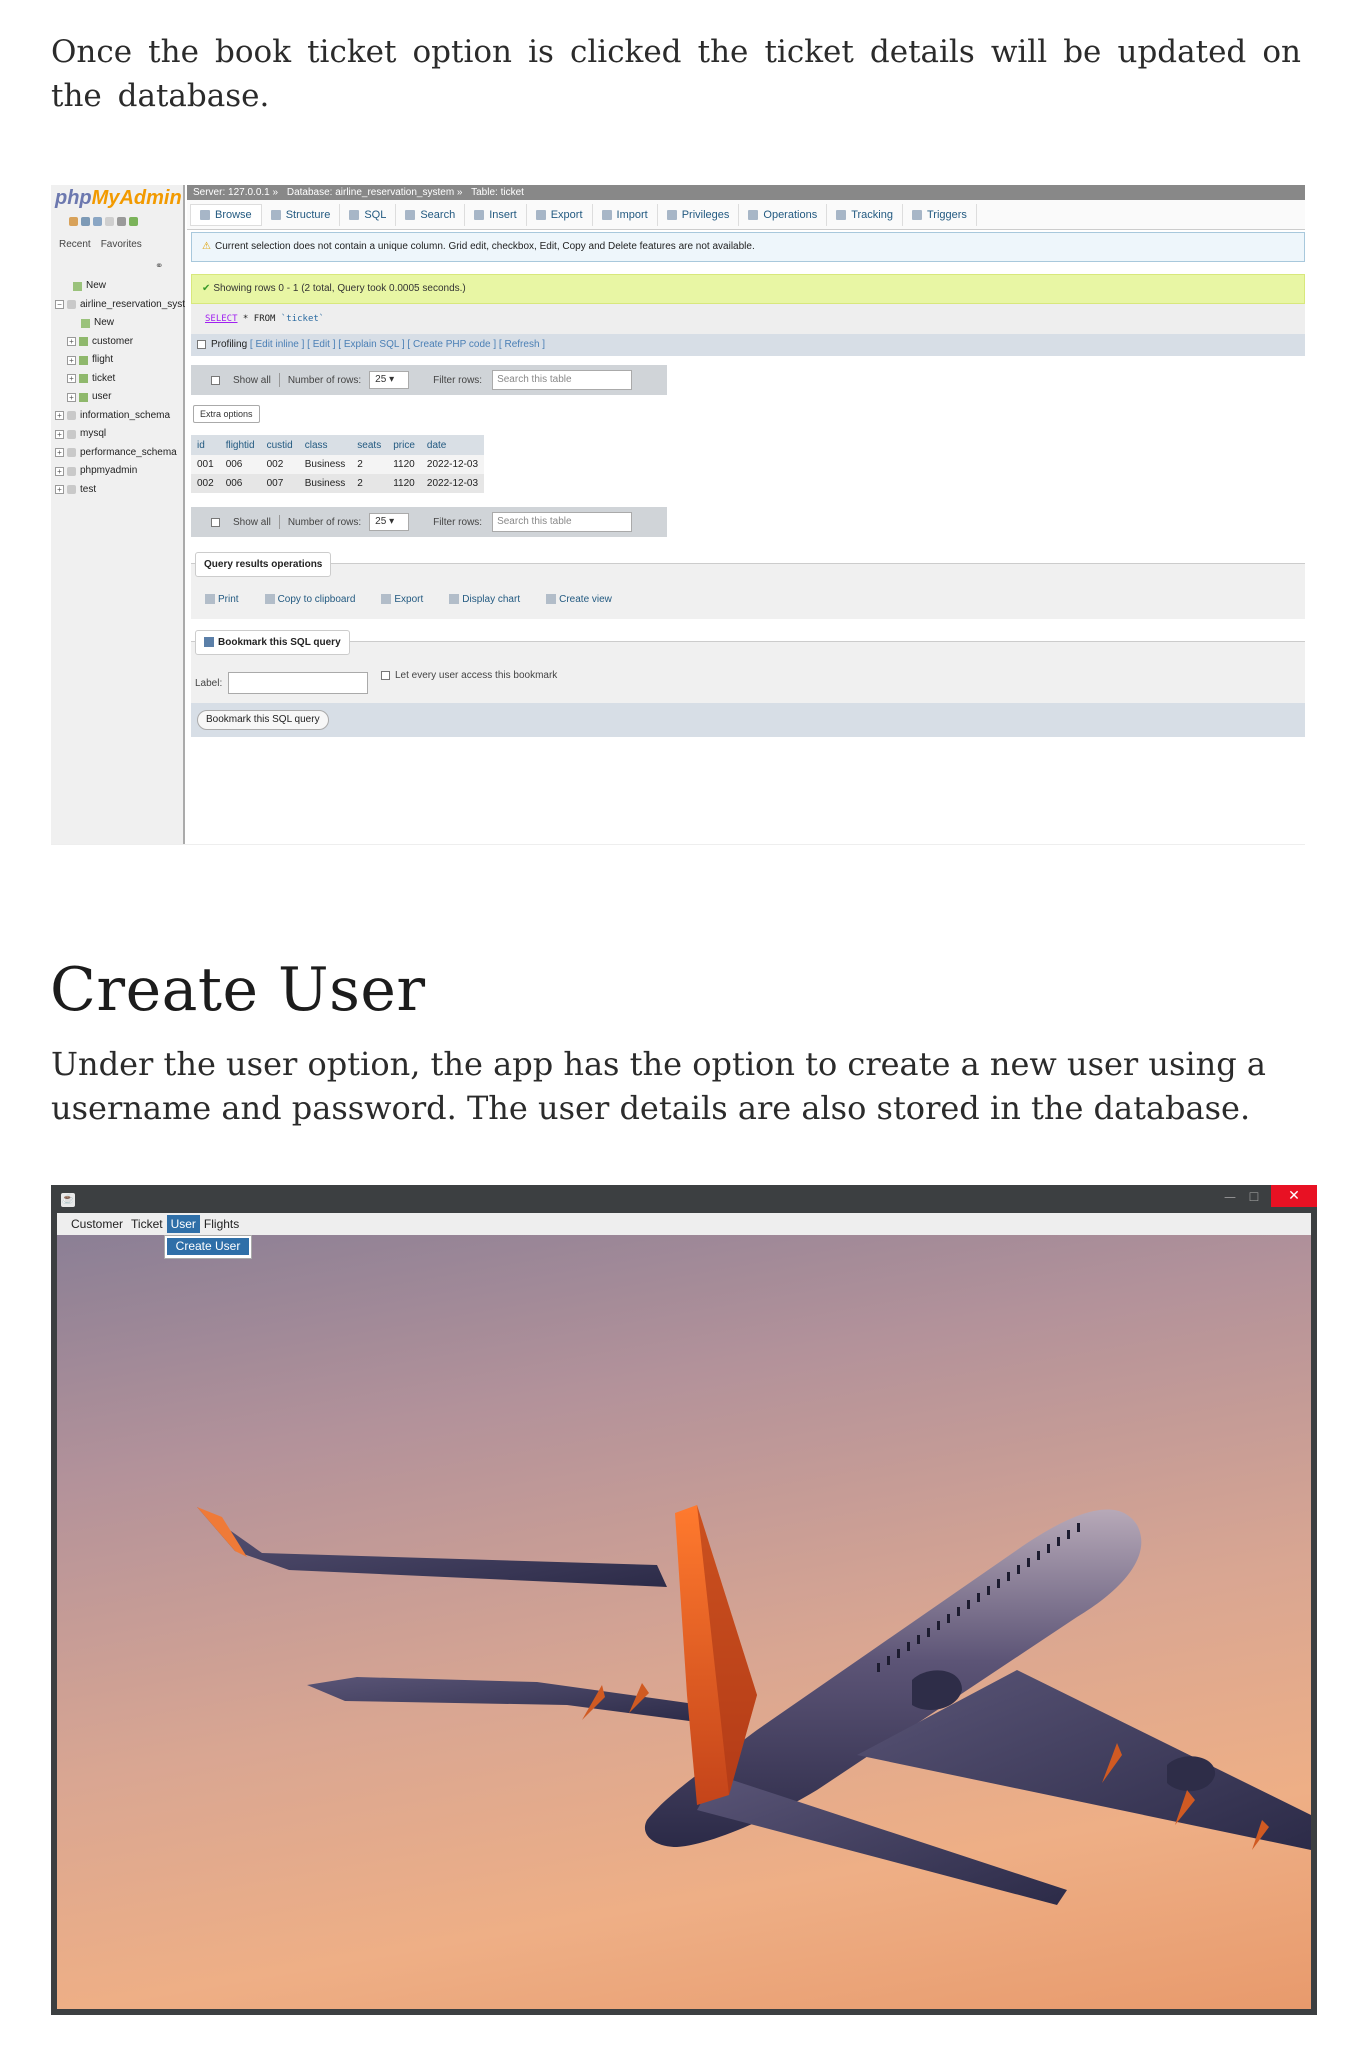 This screenshot has width=1360, height=2052. What do you see at coordinates (68, 1200) in the screenshot?
I see `java-icon: ☕` at bounding box center [68, 1200].